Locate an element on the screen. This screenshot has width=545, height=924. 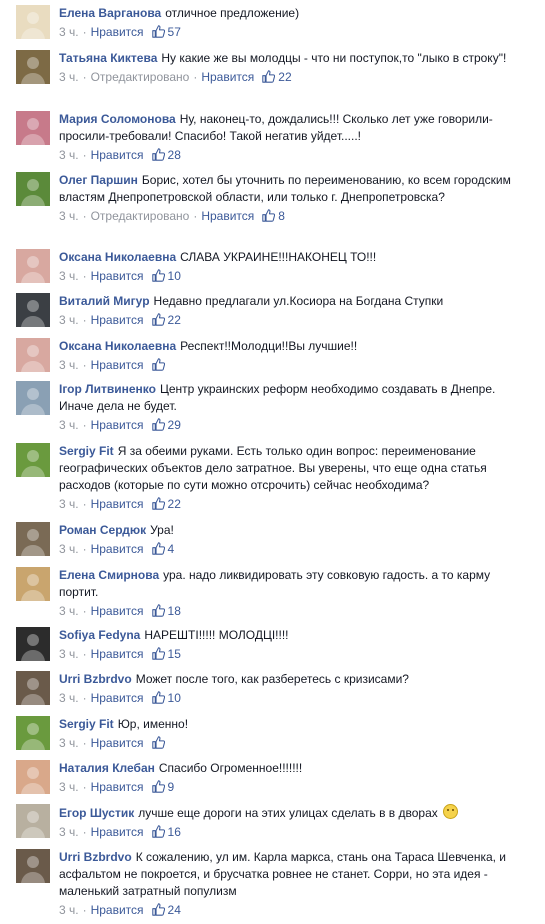
like-count-value: 57 is located at coordinates (174, 32).